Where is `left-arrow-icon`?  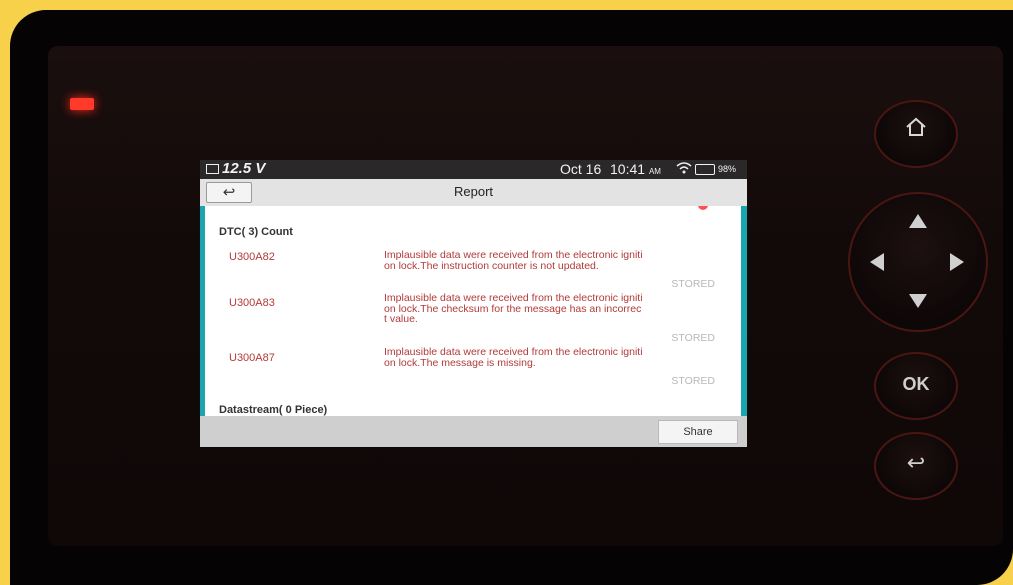 left-arrow-icon is located at coordinates (877, 262).